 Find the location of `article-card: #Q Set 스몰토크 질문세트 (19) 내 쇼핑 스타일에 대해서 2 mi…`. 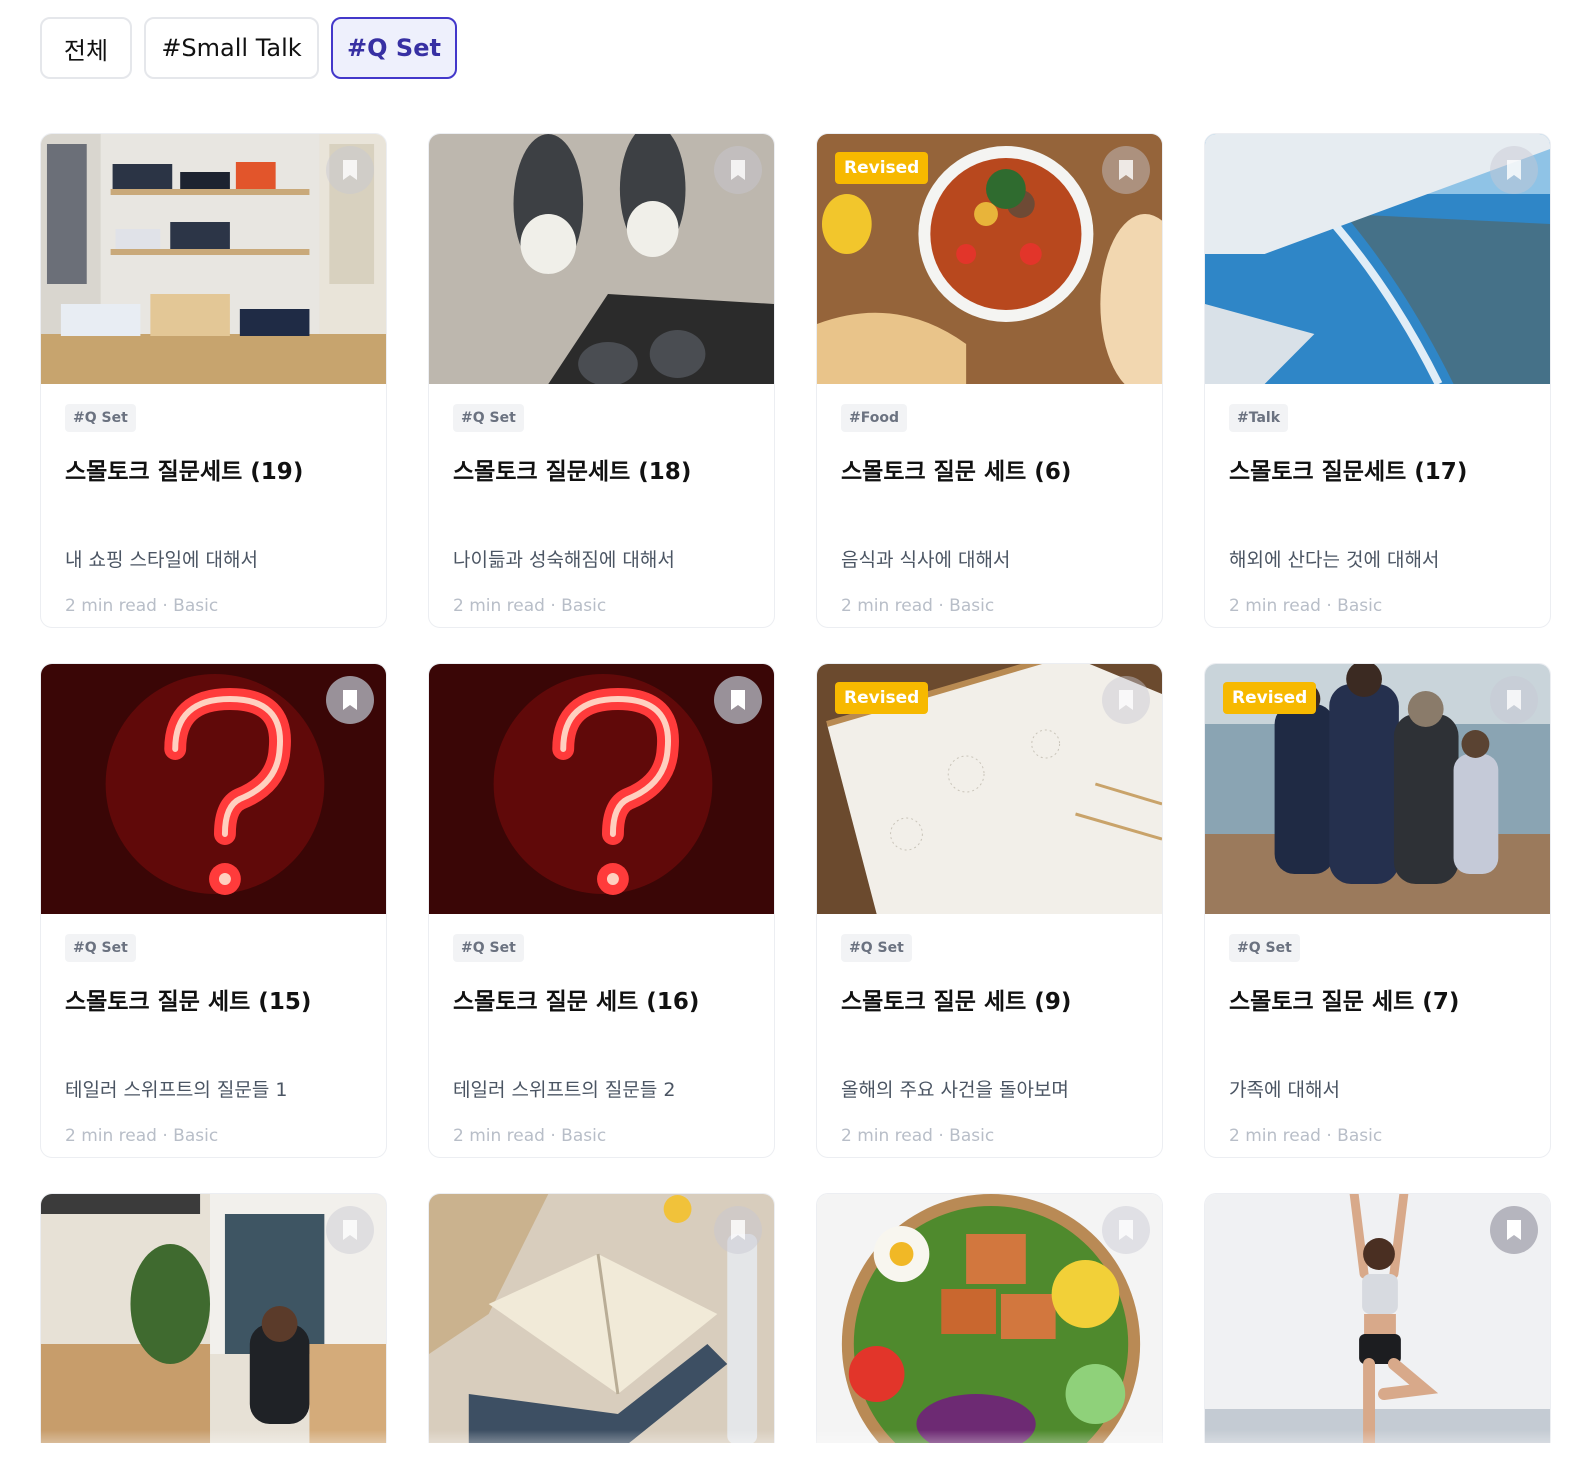

article-card: #Q Set 스몰토크 질문세트 (19) 내 쇼핑 스타일에 대해서 2 mi… is located at coordinates (213, 380).